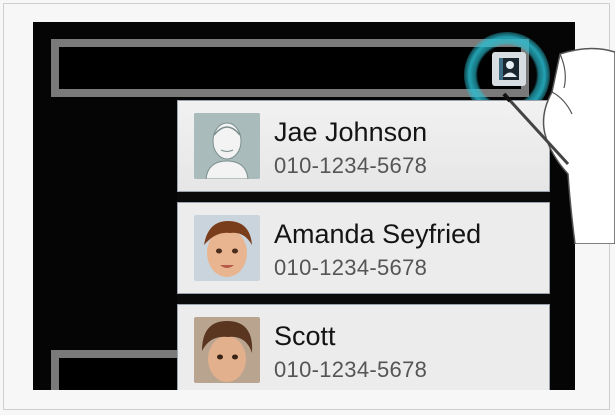 This screenshot has width=615, height=415. Describe the element at coordinates (363, 347) in the screenshot. I see `contact-item-scott: Scott 010-1234-5678` at that location.